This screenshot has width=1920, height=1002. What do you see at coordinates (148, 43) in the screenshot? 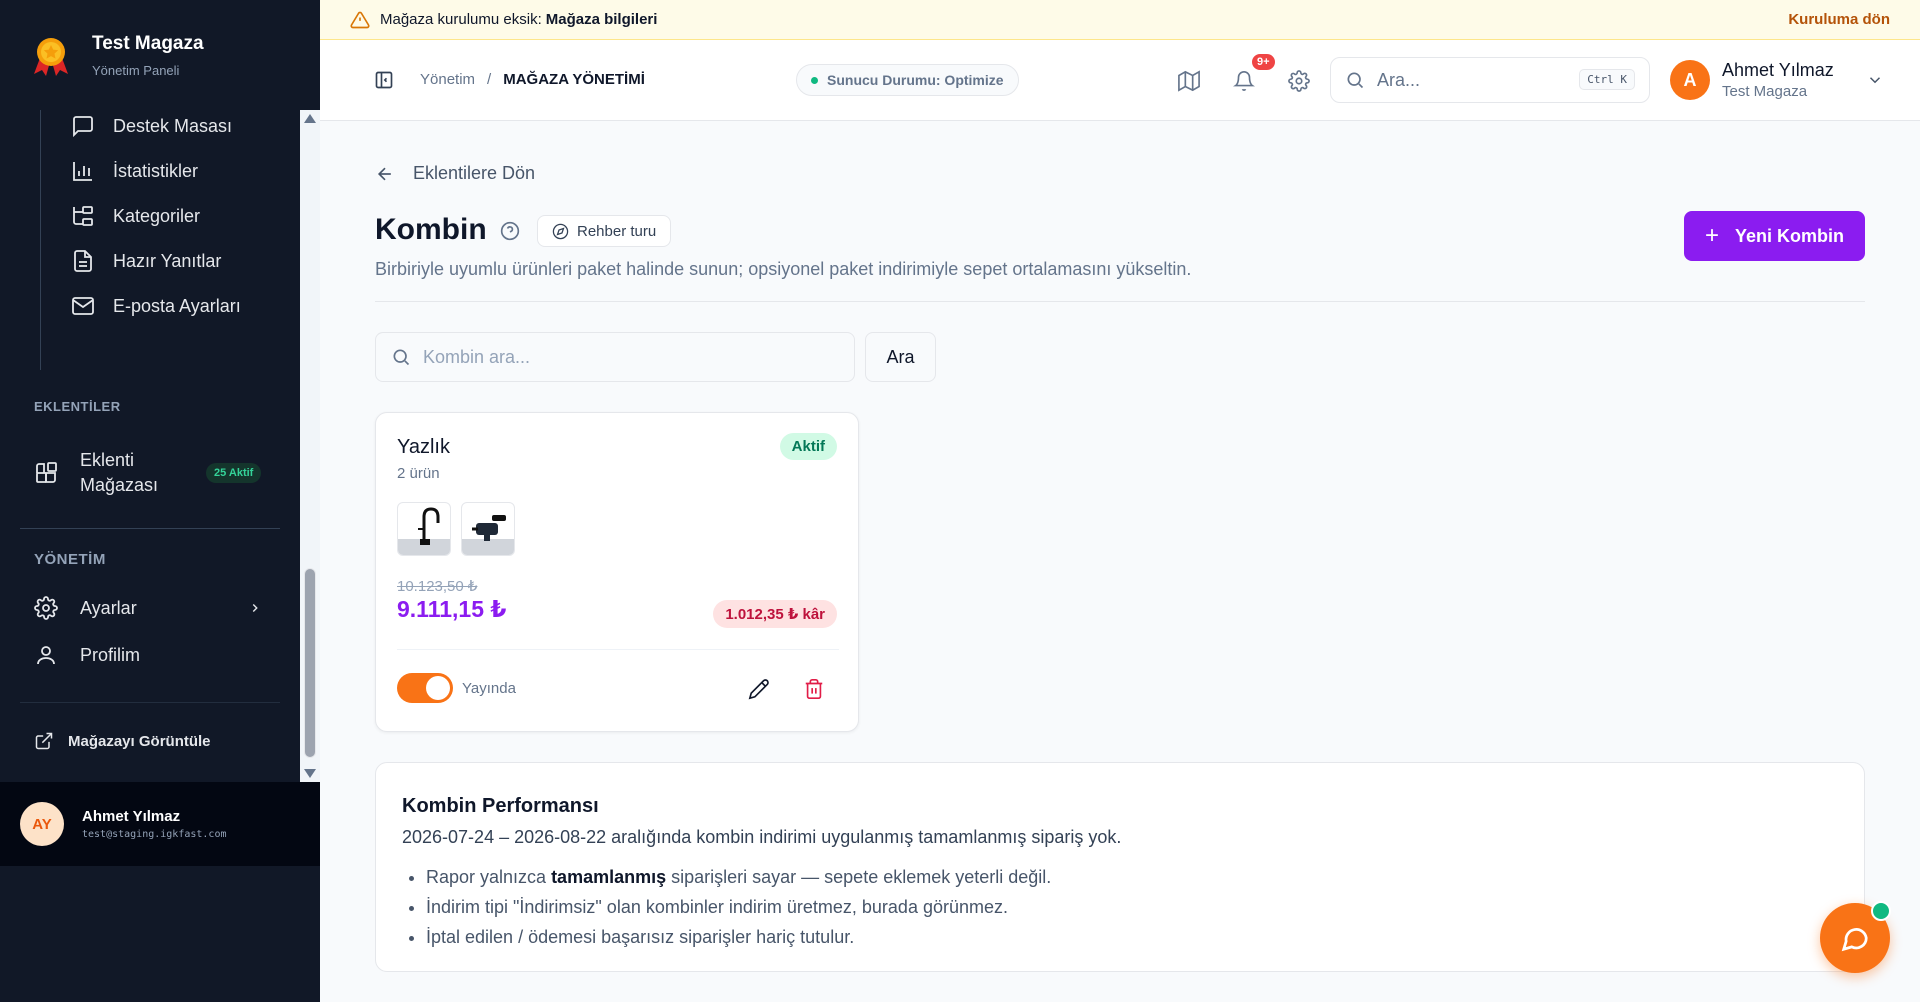
I see `brand-title: Test Magaza` at bounding box center [148, 43].